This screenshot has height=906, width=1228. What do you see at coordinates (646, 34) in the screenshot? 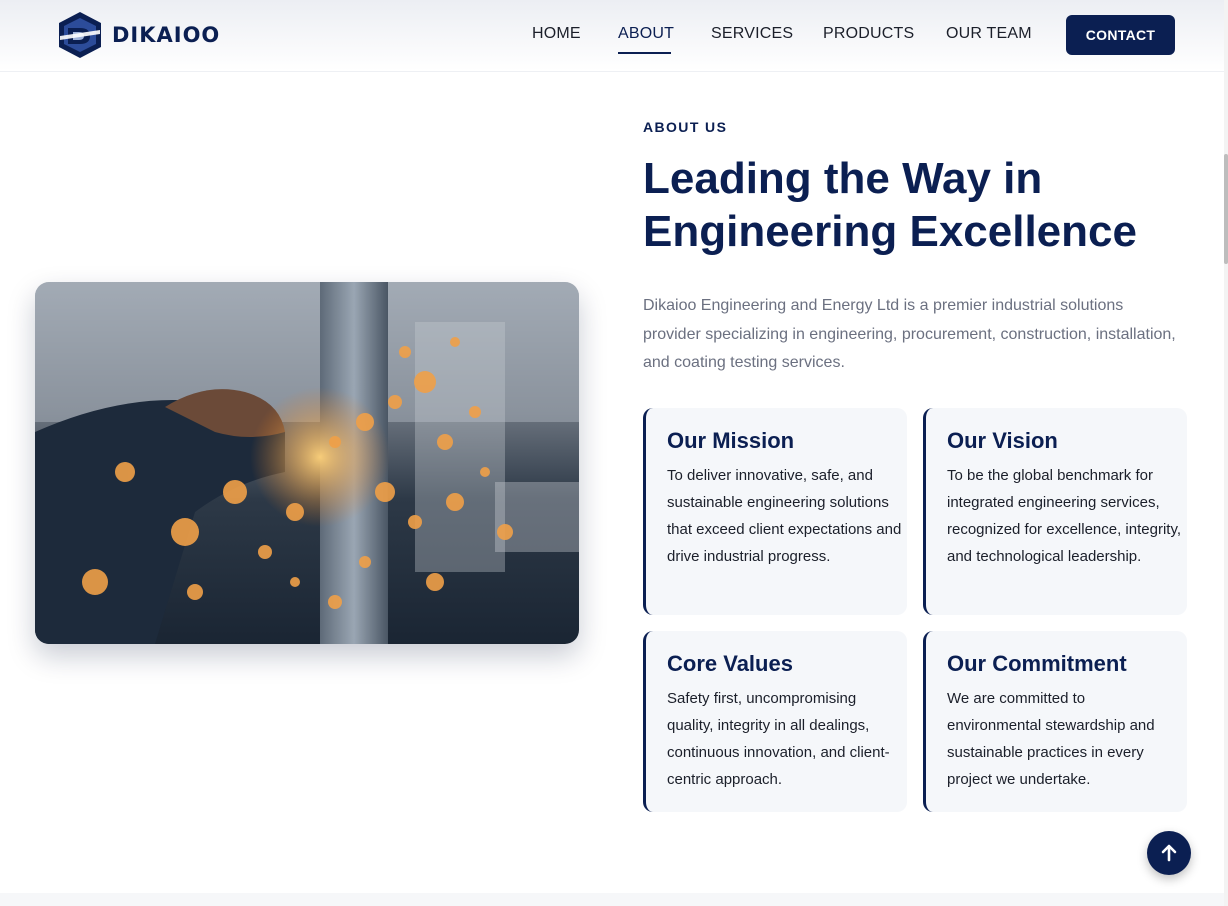
I see `nav-about: ABOUT` at bounding box center [646, 34].